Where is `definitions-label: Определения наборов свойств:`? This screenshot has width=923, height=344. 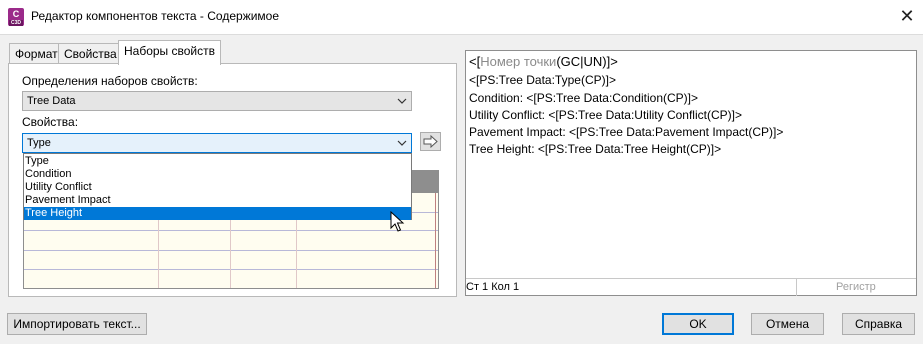
definitions-label: Определения наборов свойств: is located at coordinates (110, 81).